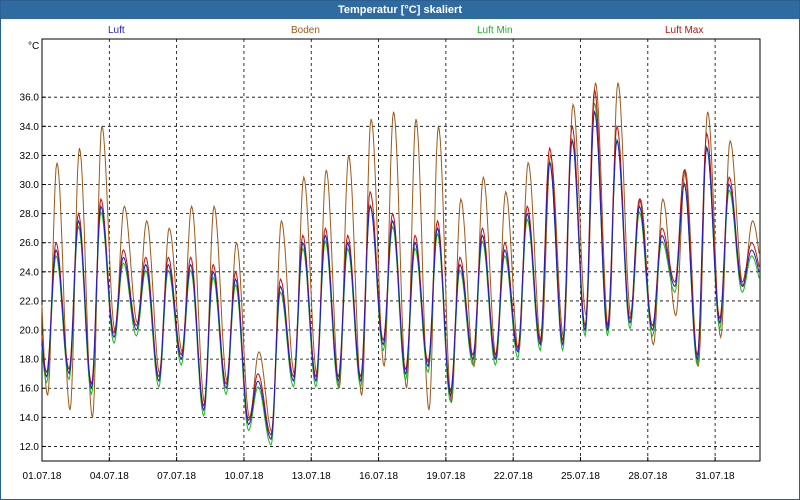 This screenshot has width=800, height=500. What do you see at coordinates (378, 476) in the screenshot?
I see `x-tick-label: 16.07.18` at bounding box center [378, 476].